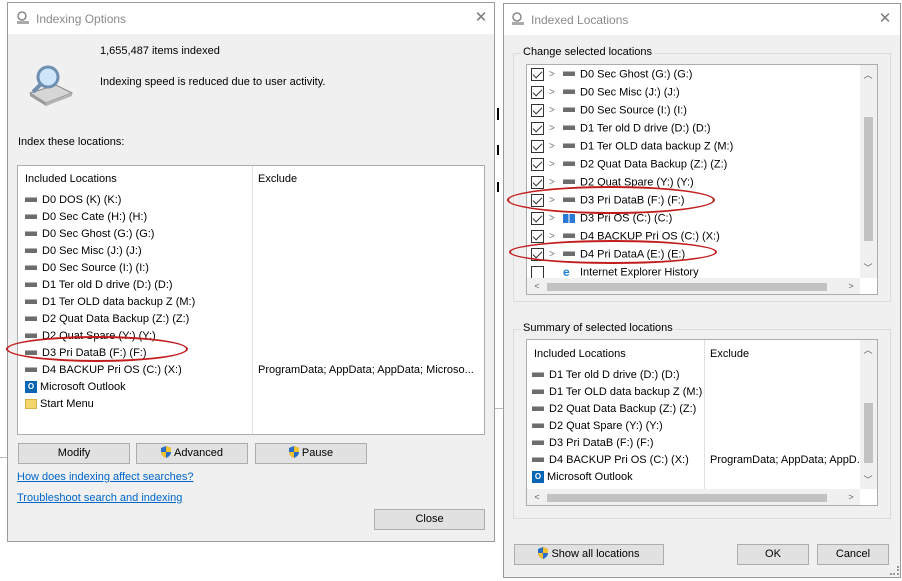  I want to click on list-item: D0 DOS (K) (K:), so click(252, 200).